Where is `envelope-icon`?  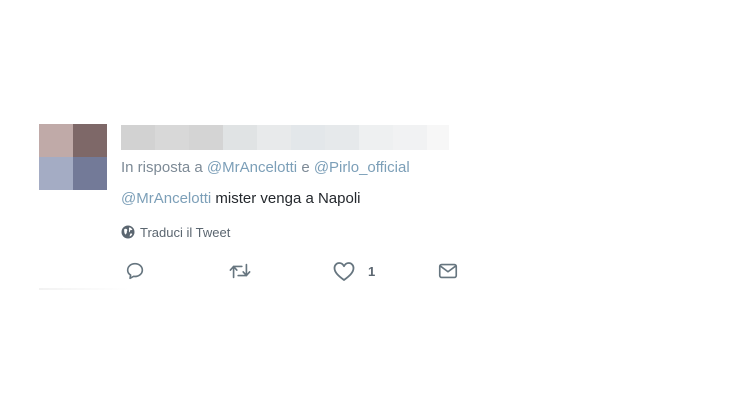
envelope-icon is located at coordinates (448, 271).